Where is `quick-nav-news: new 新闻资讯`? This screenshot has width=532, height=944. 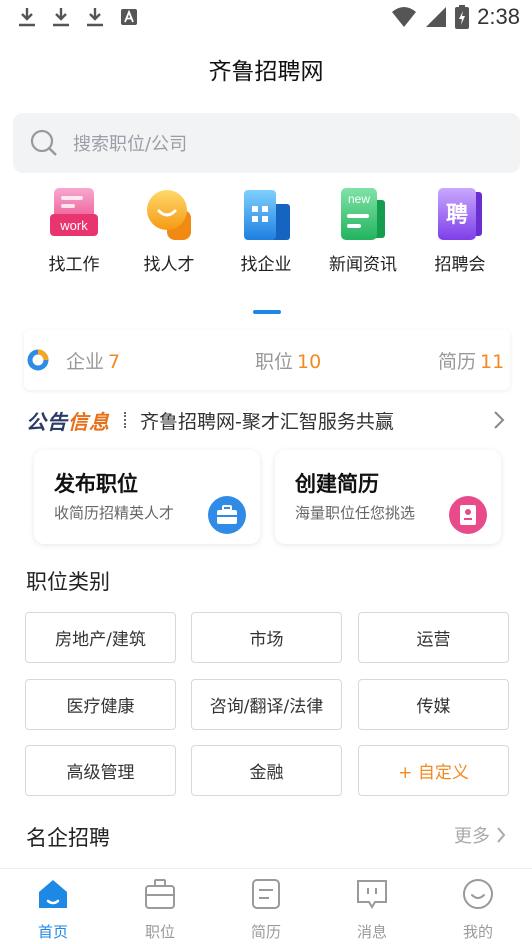
quick-nav-news: new 新闻资讯 is located at coordinates (363, 230).